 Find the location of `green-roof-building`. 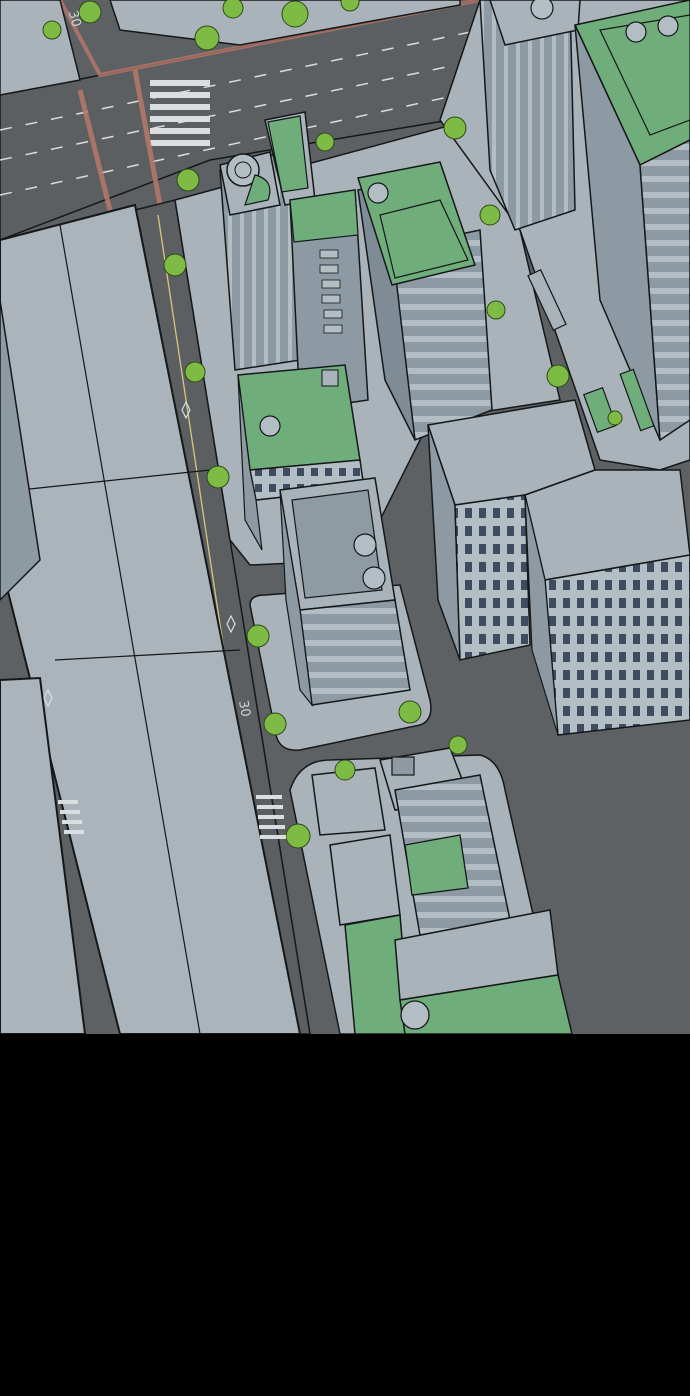

green-roof-building is located at coordinates (299, 417).